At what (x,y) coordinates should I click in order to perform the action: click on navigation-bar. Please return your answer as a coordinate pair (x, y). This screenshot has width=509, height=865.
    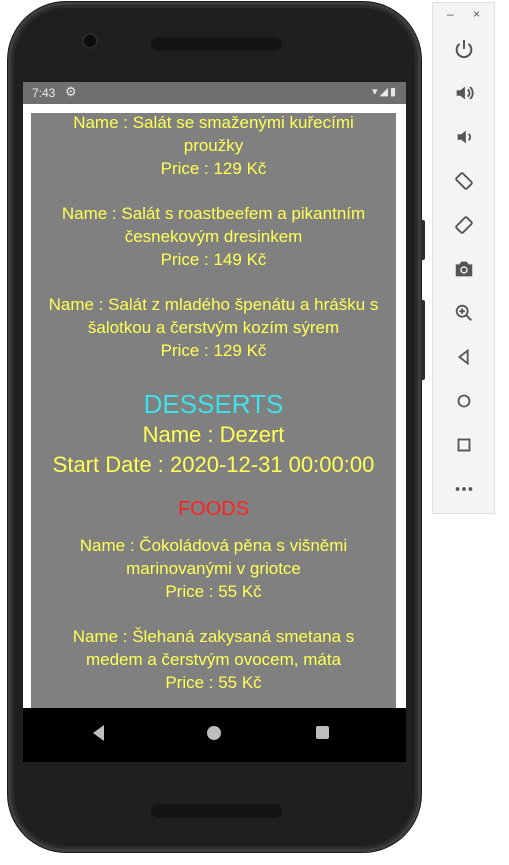
    Looking at the image, I should click on (214, 735).